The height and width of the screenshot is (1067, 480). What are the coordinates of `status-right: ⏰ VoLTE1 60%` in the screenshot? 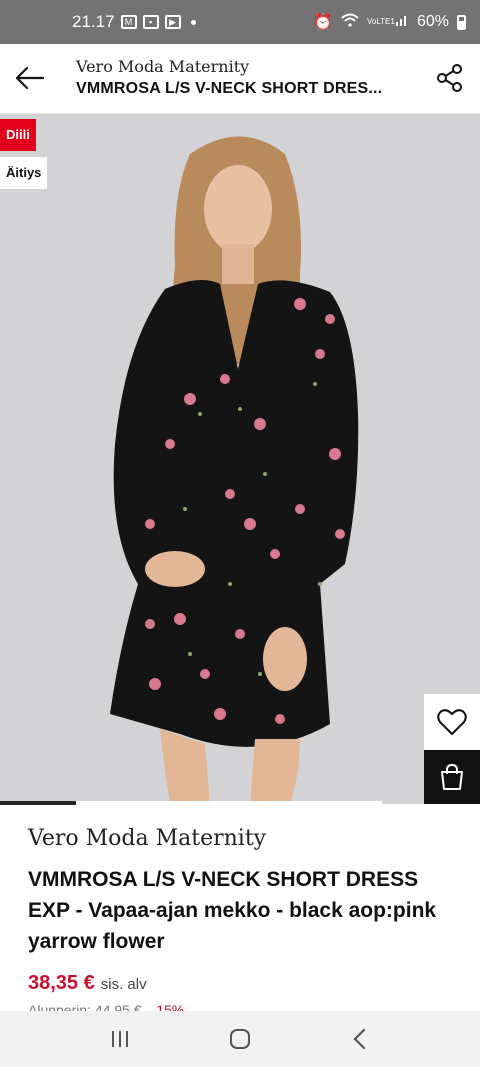 It's located at (389, 22).